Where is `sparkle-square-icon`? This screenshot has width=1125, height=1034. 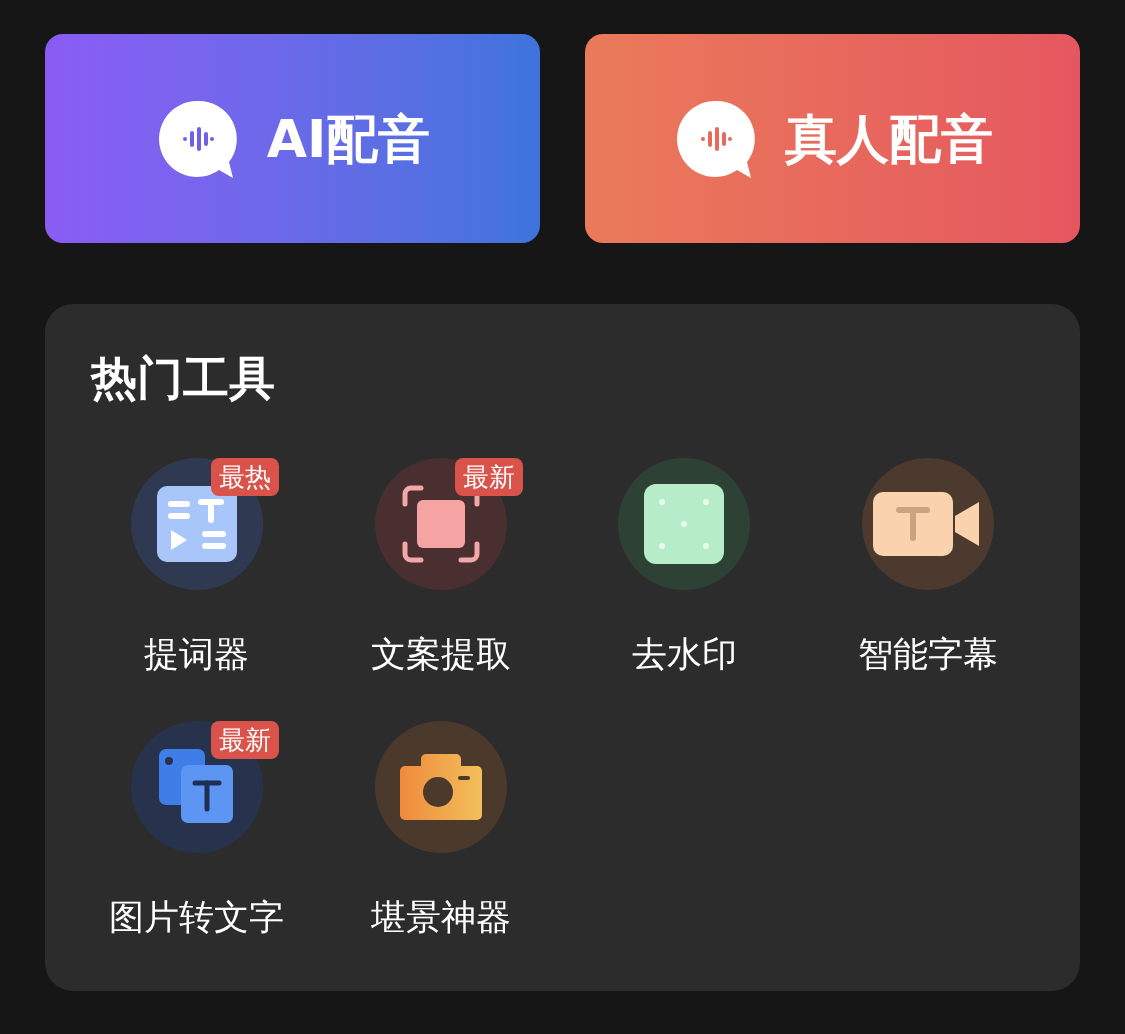
sparkle-square-icon is located at coordinates (684, 524).